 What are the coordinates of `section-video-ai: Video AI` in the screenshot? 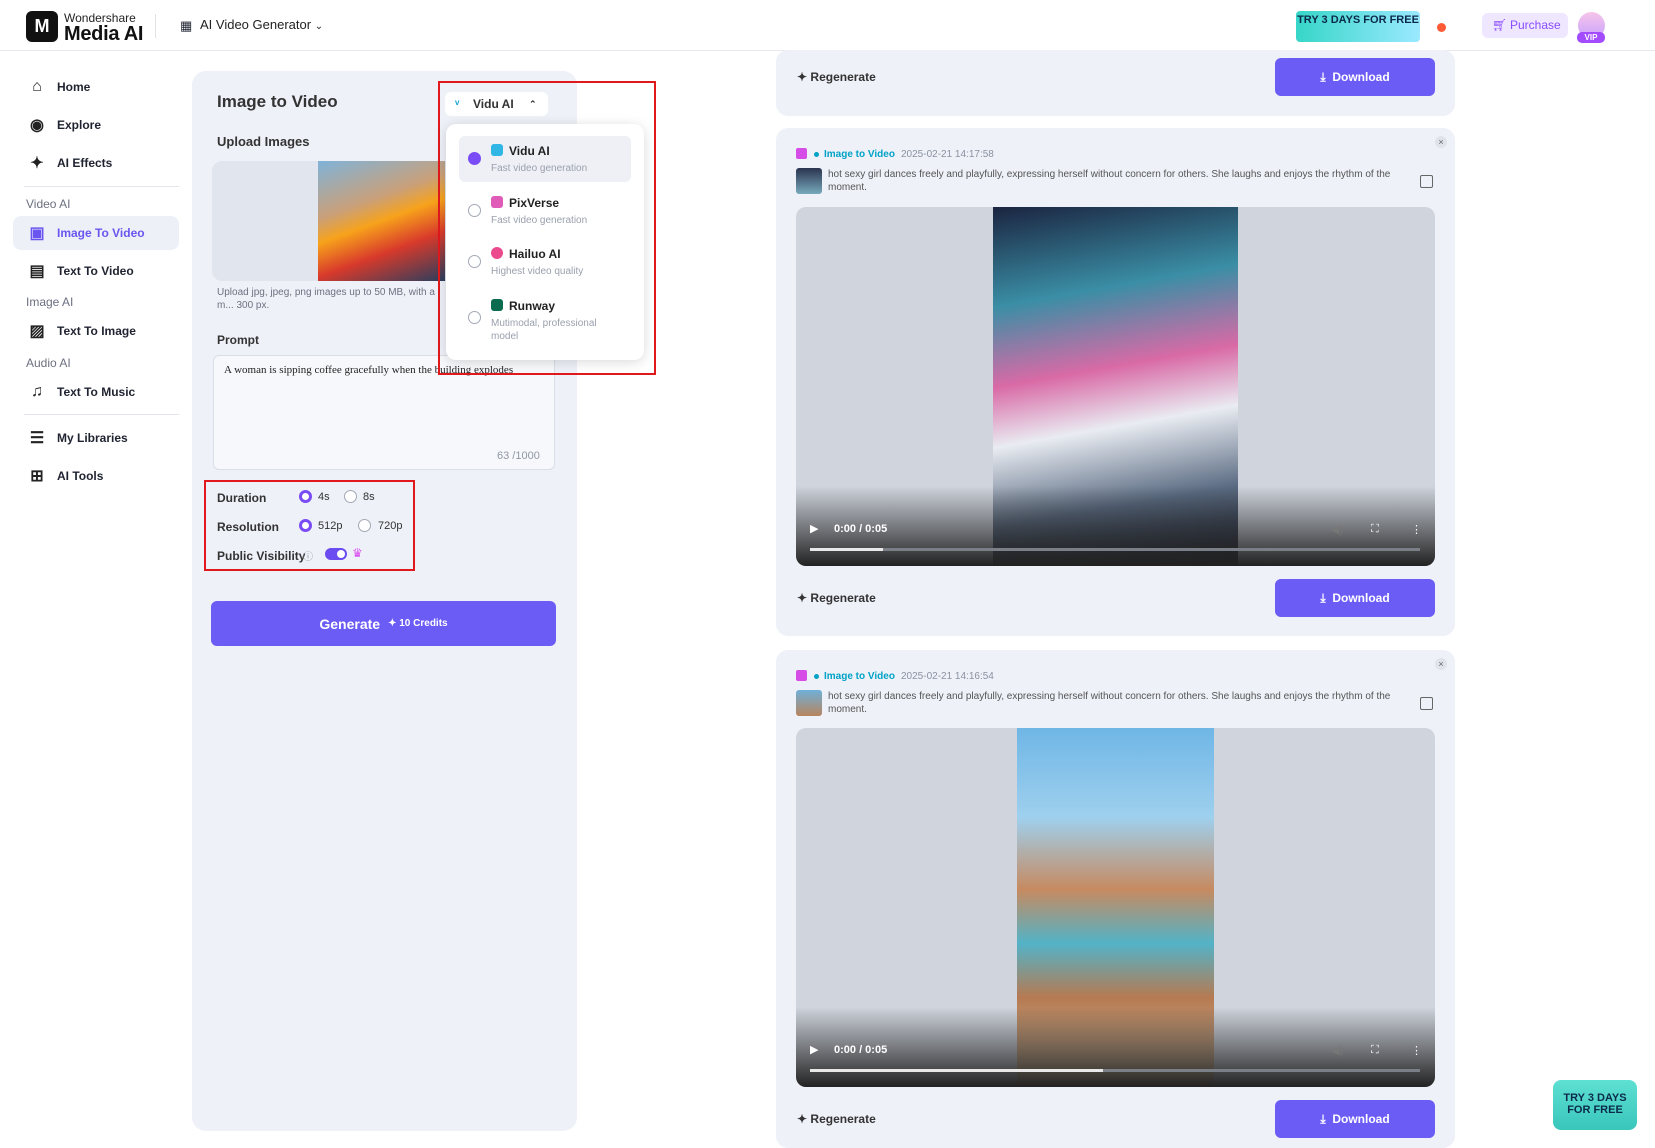 It's located at (48, 204).